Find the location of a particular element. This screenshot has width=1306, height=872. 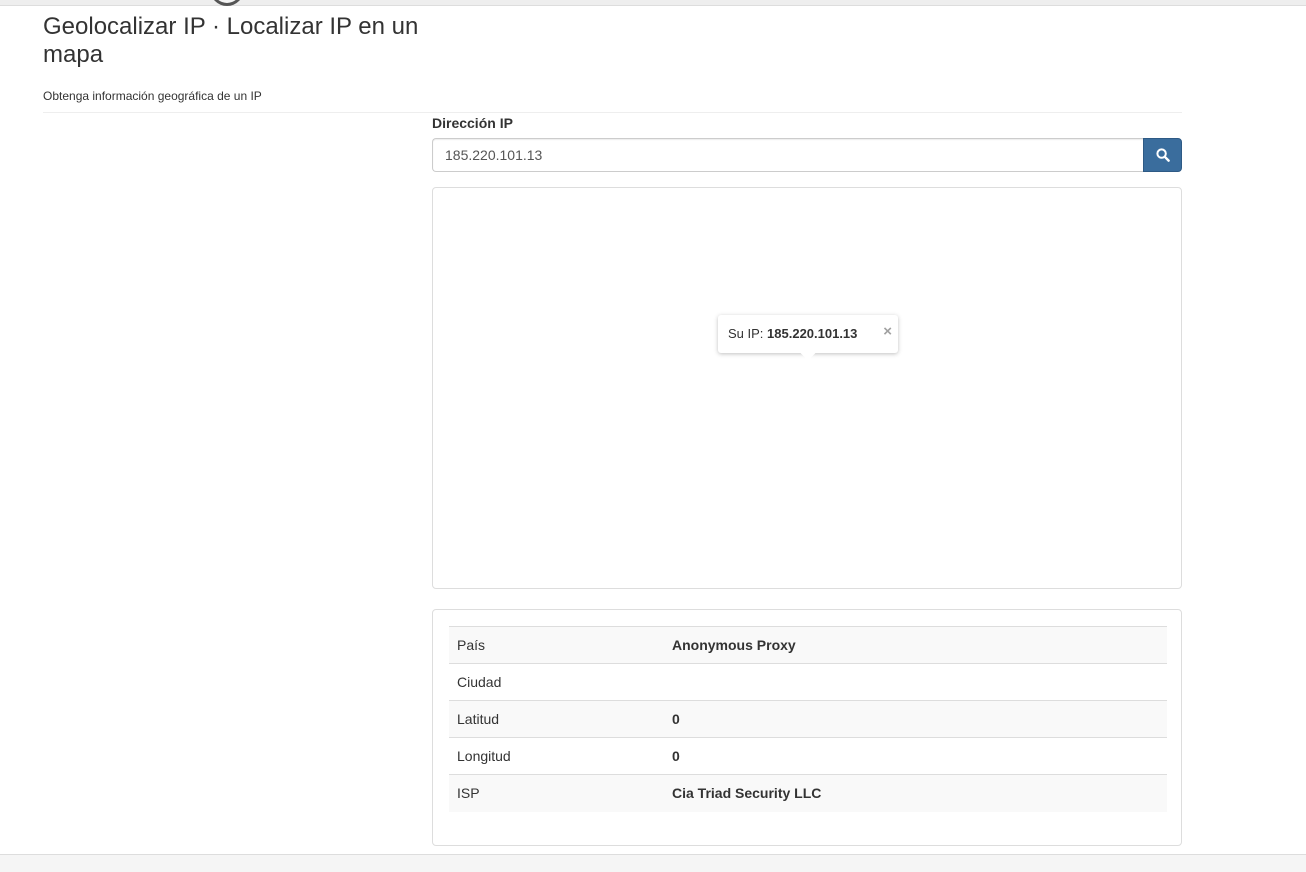

row-label: ISP is located at coordinates (556, 793).